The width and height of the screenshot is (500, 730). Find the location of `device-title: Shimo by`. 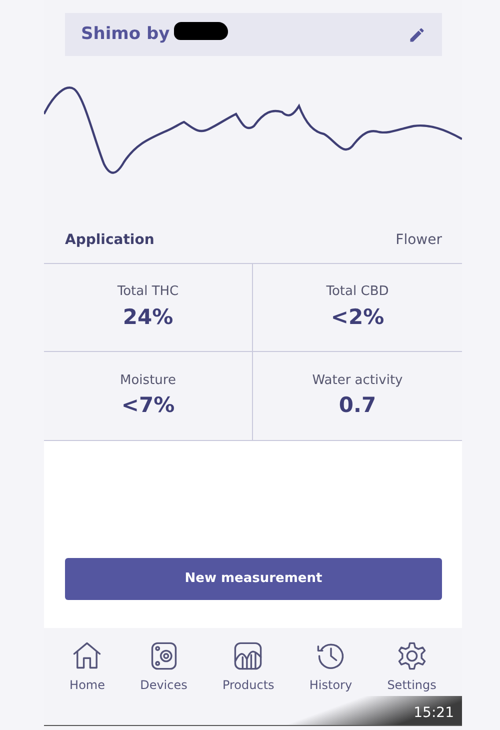

device-title: Shimo by is located at coordinates (125, 34).